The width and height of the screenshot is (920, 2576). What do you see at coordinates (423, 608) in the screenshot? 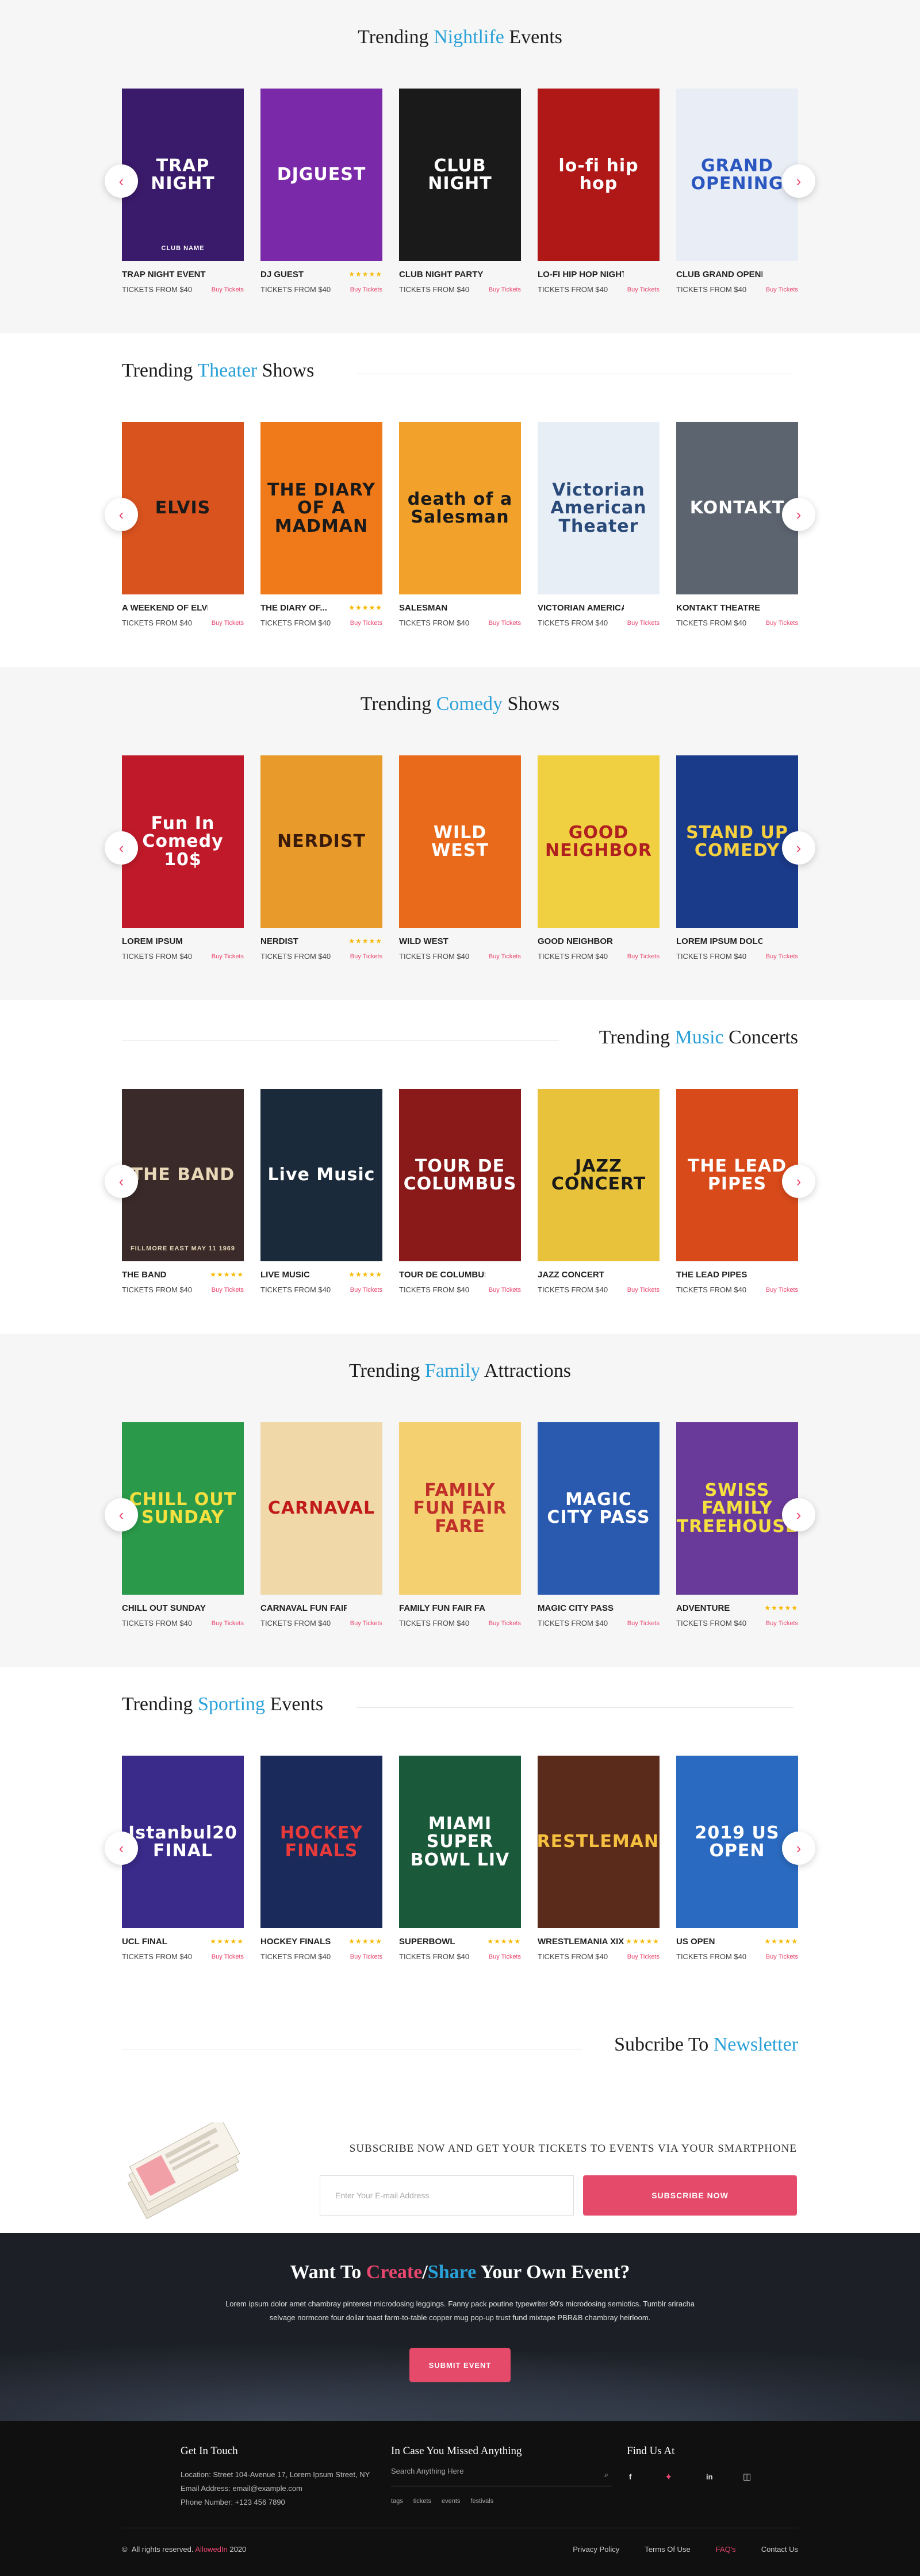
I see `event-name: SALESMAN` at bounding box center [423, 608].